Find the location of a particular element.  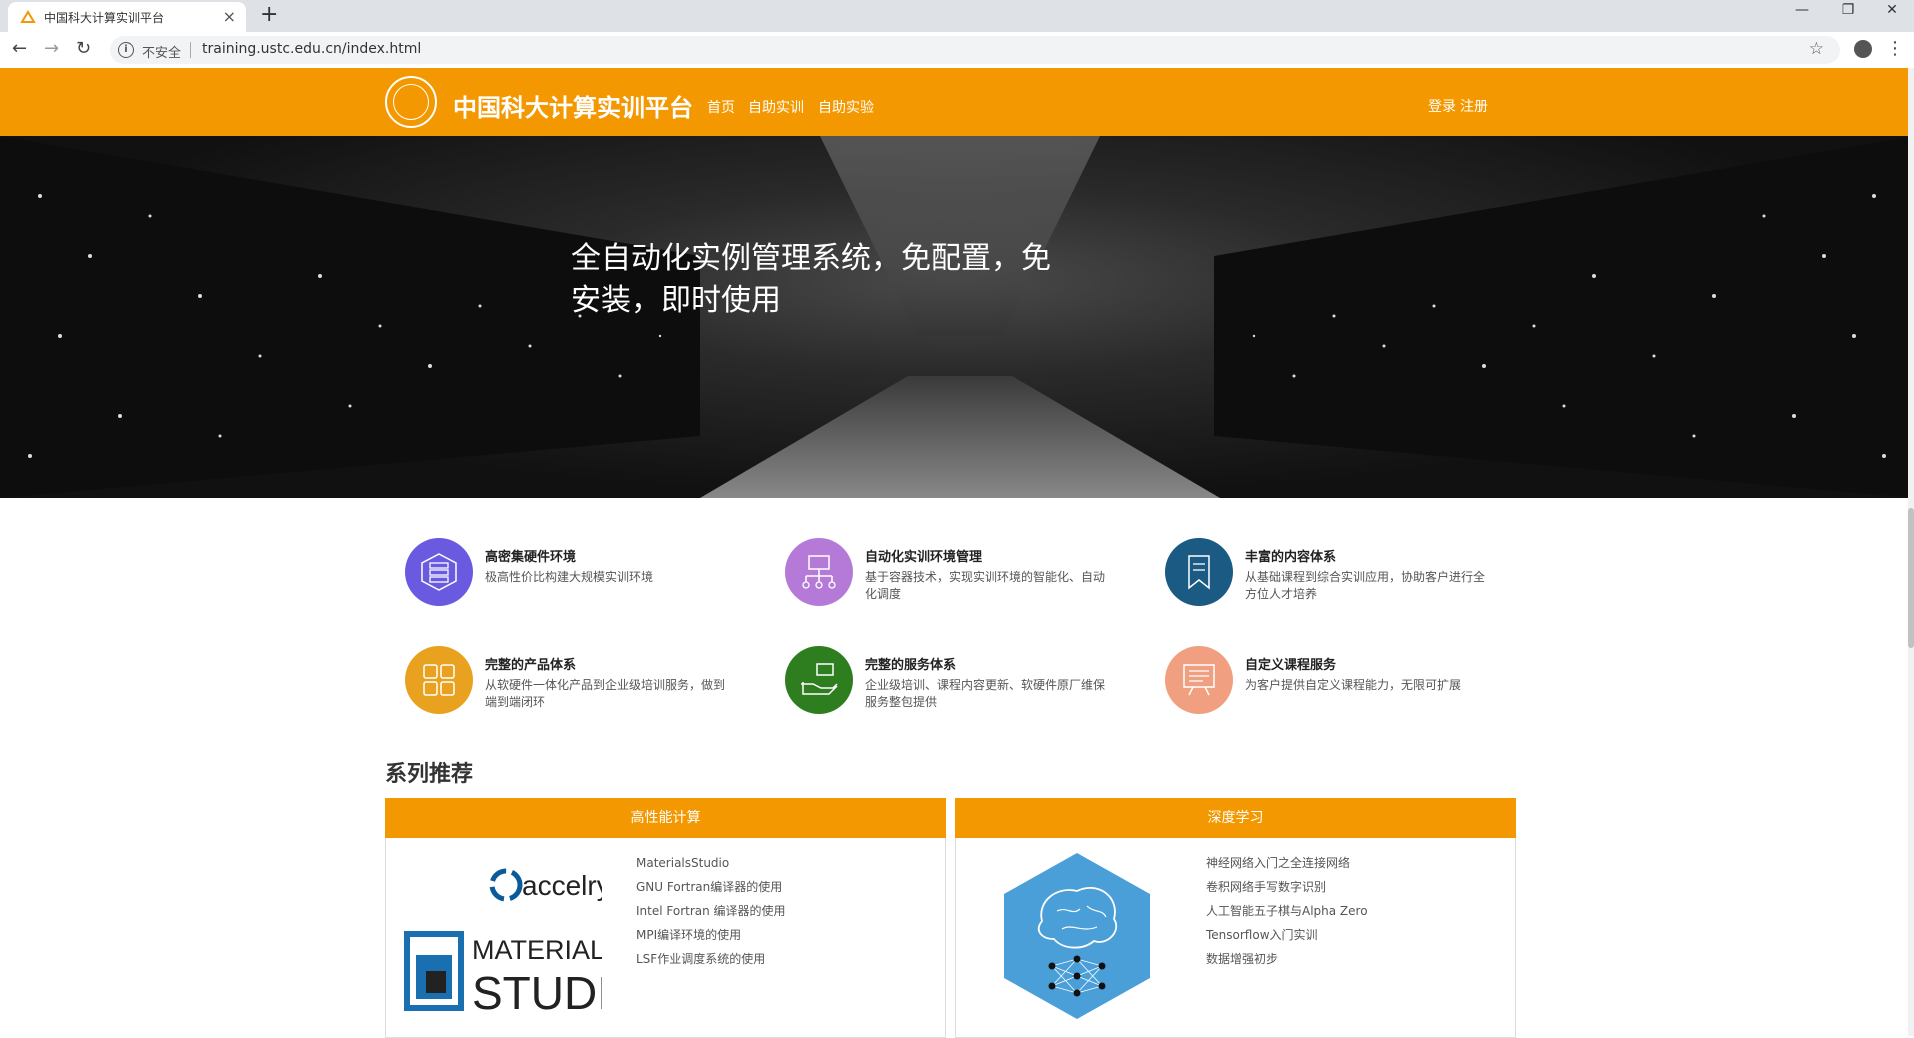

brain-network-icon is located at coordinates (1077, 936).